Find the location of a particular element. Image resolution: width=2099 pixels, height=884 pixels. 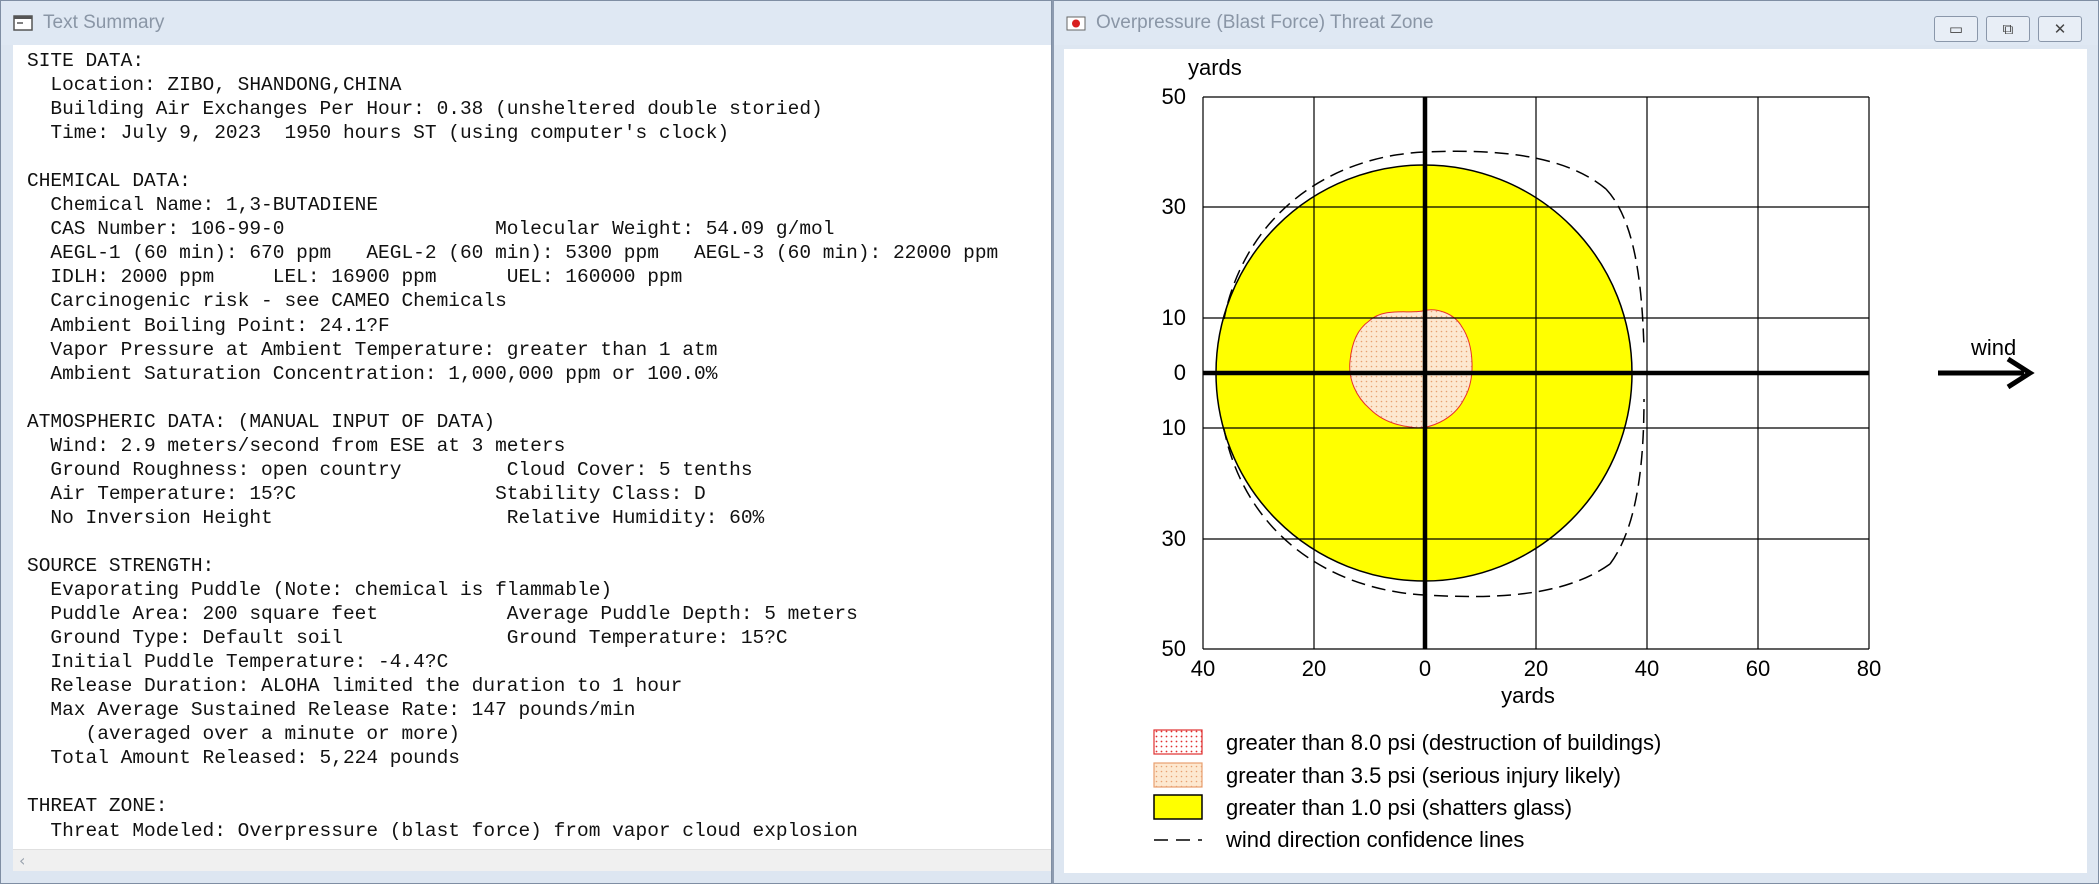

wind-label: wind is located at coordinates (1993, 347).